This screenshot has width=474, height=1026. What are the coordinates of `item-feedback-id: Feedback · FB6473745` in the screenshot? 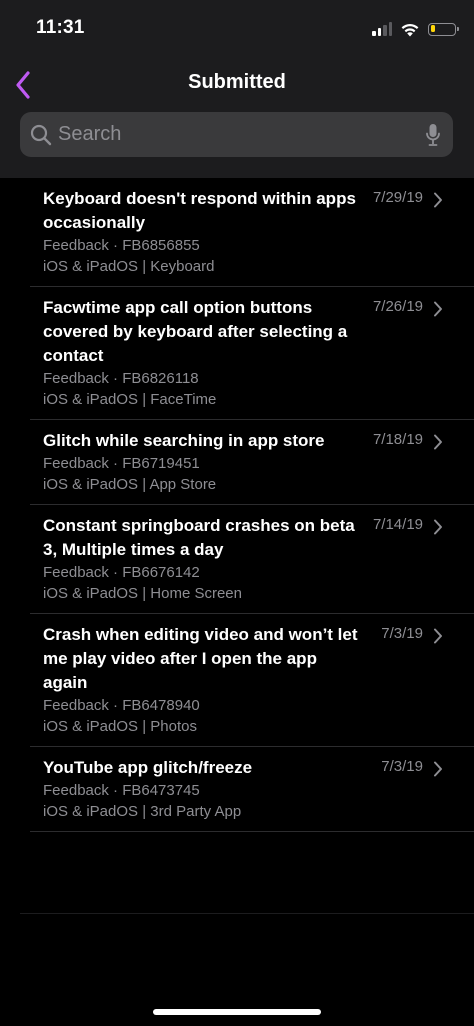 It's located at (121, 790).